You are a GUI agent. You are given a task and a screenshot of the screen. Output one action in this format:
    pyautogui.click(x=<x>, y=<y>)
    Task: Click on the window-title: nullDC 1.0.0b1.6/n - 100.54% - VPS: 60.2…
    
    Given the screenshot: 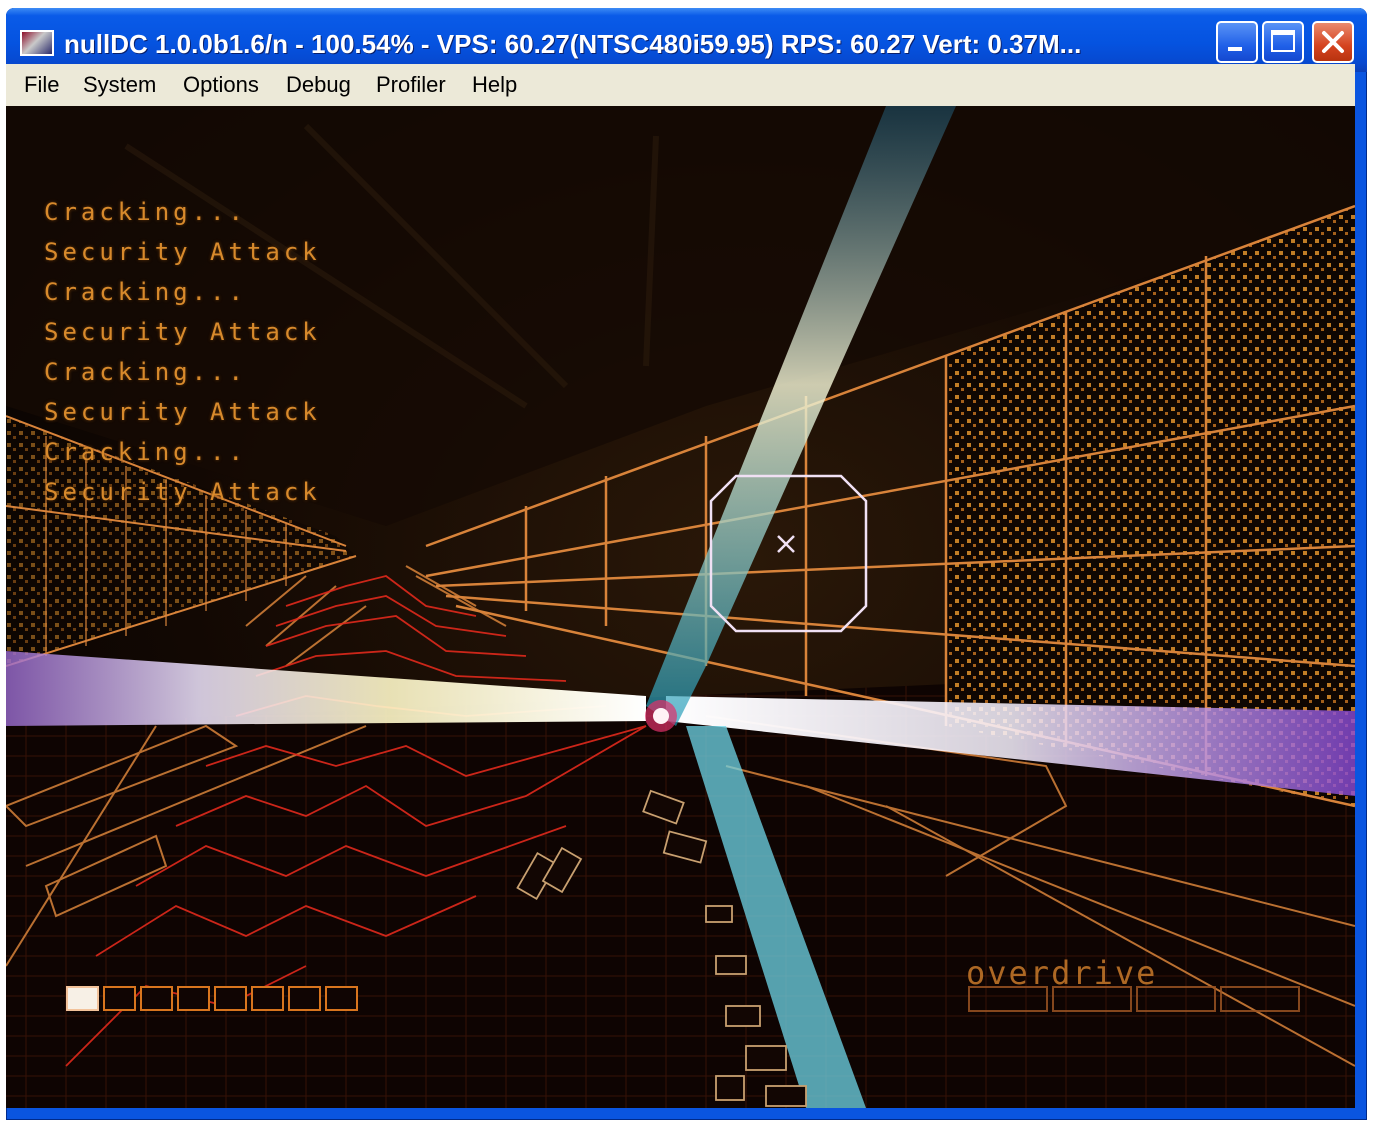 What is the action you would take?
    pyautogui.click(x=573, y=44)
    